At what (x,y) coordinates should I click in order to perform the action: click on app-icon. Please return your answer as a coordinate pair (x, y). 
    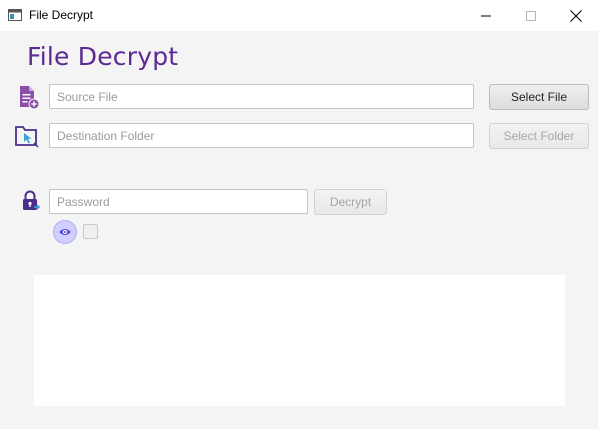
    Looking at the image, I should click on (15, 15).